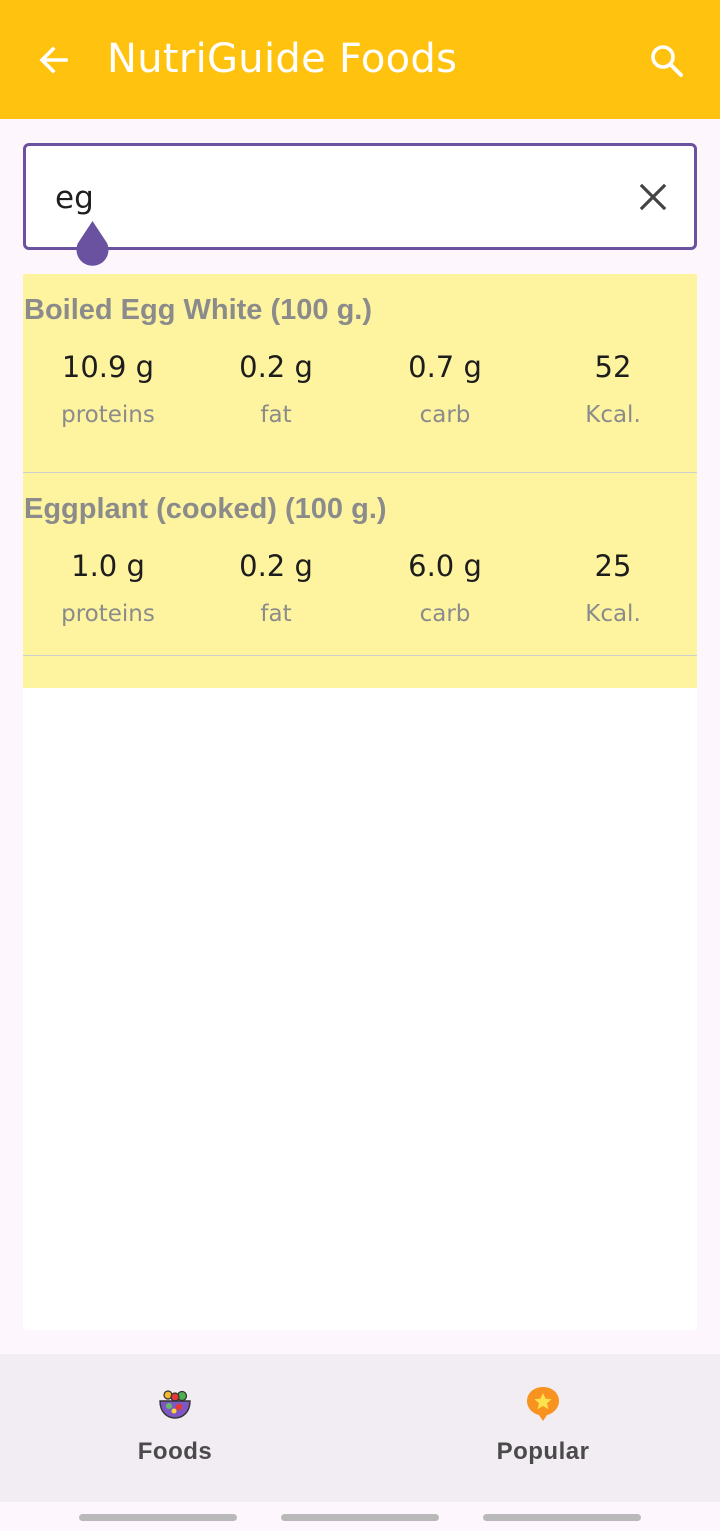  Describe the element at coordinates (175, 1425) in the screenshot. I see `nav-item-foods: Foods` at that location.